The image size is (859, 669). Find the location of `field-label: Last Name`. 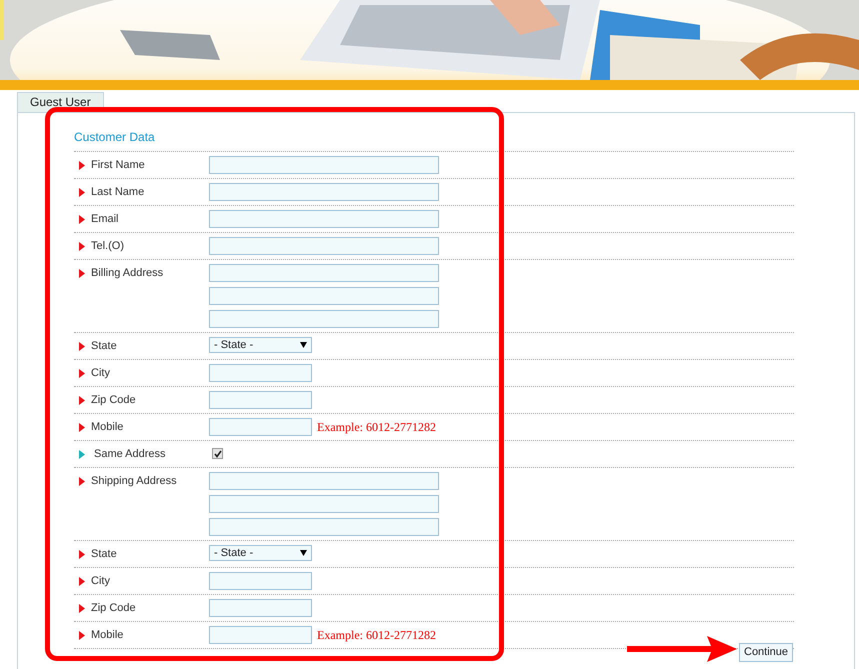

field-label: Last Name is located at coordinates (117, 192).